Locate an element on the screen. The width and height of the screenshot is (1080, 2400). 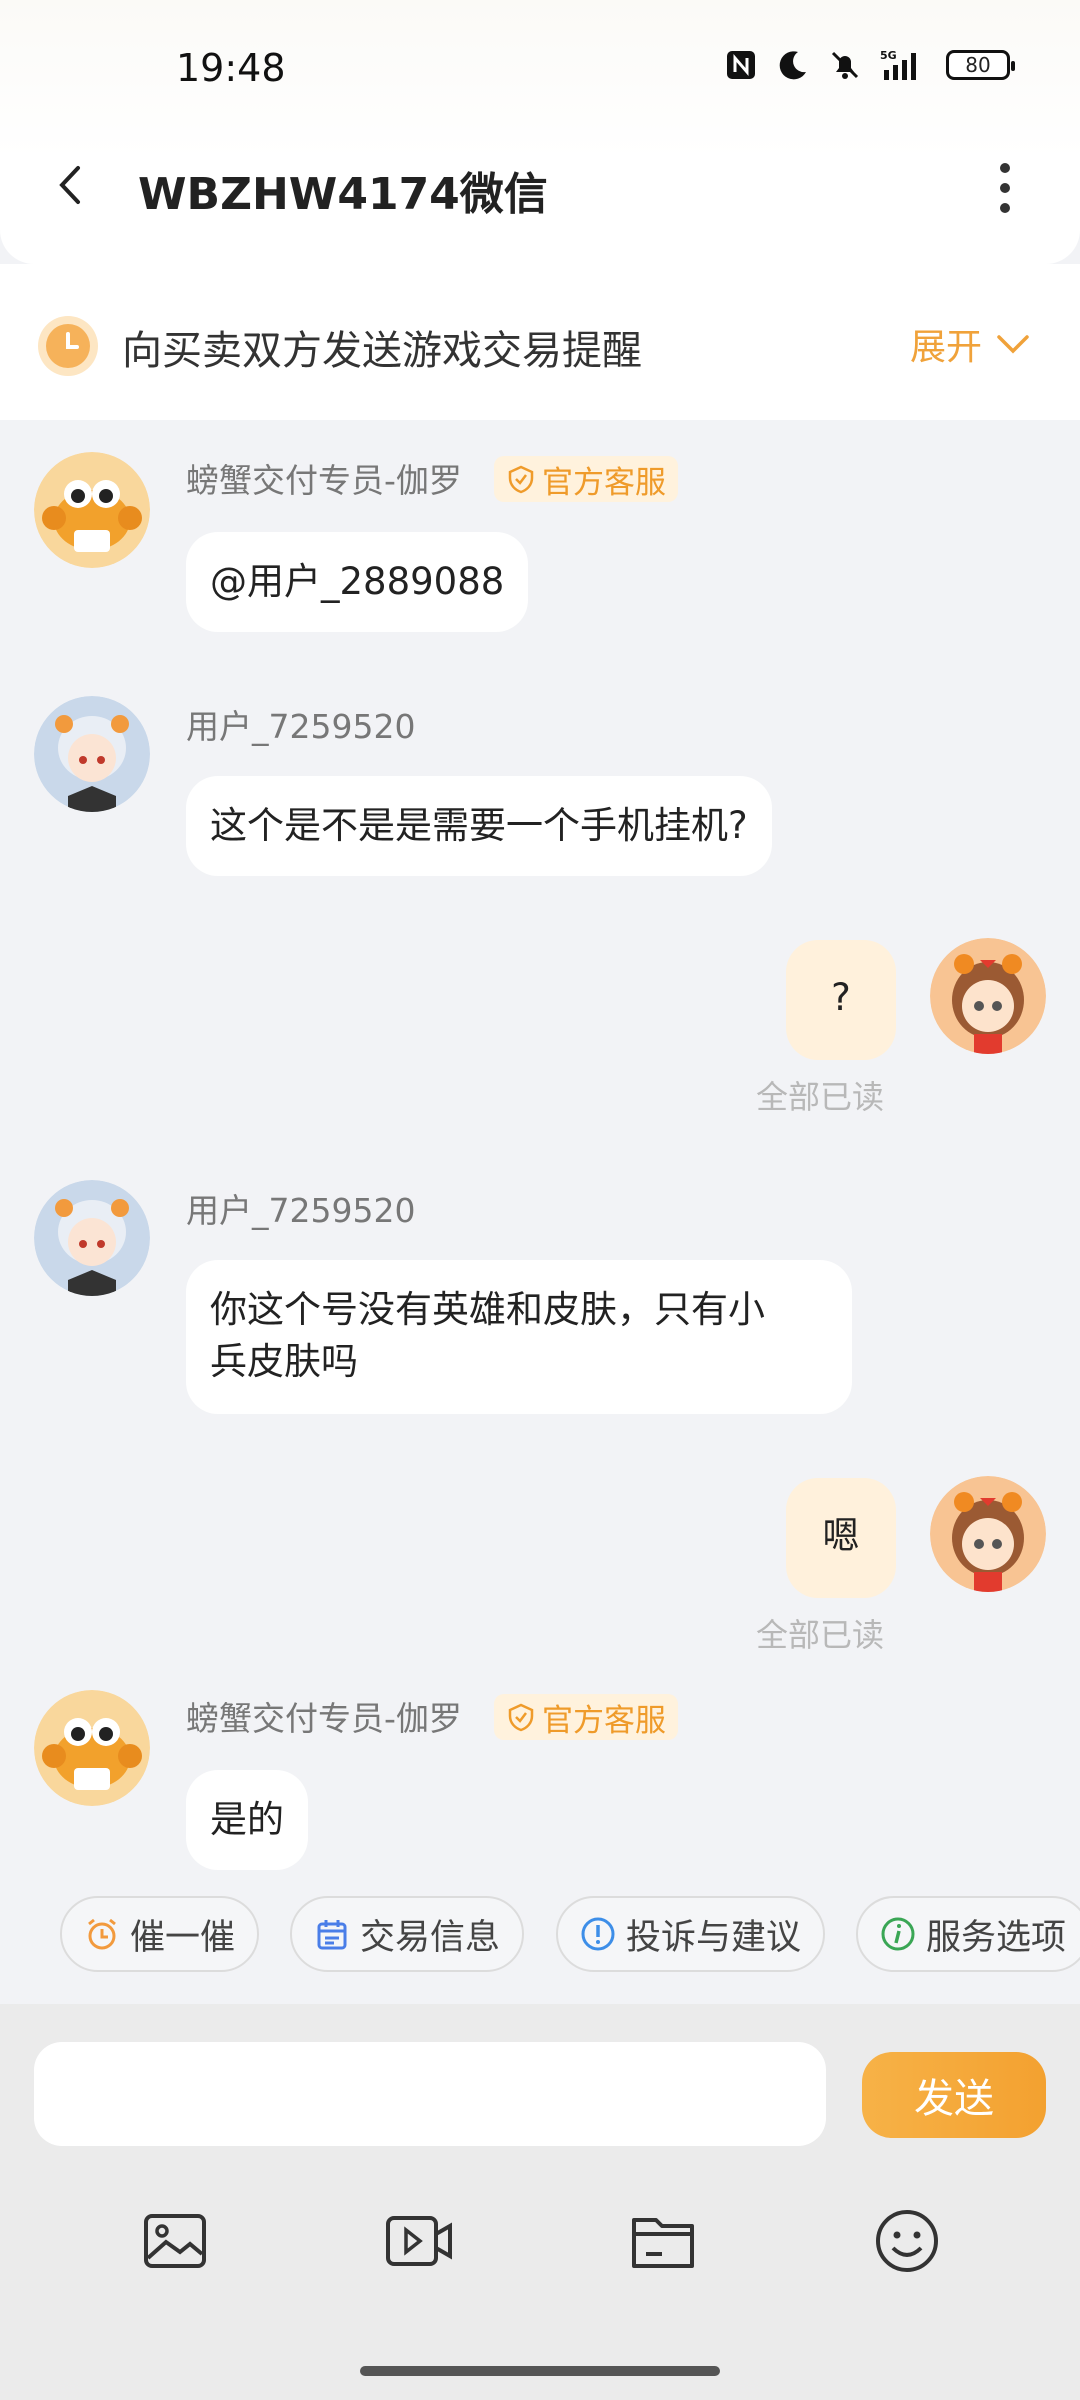
message-text: 是的 is located at coordinates (247, 1819).